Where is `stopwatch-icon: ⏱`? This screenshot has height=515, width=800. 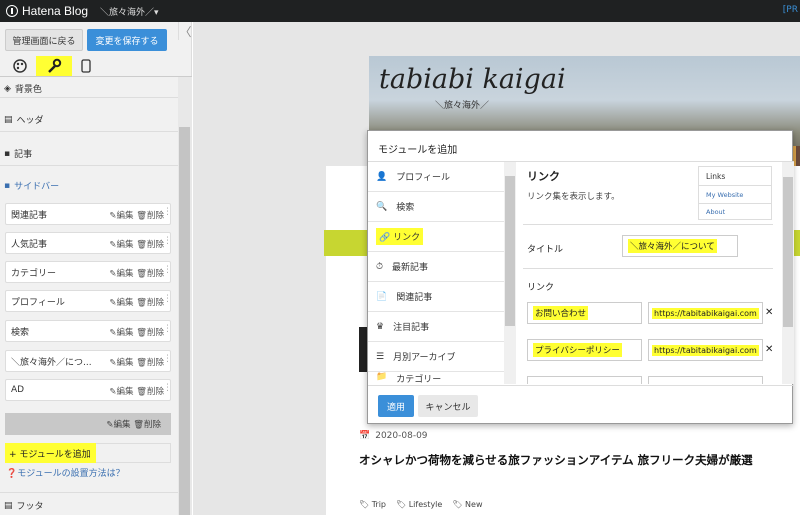
stopwatch-icon: ⏱ is located at coordinates (380, 266).